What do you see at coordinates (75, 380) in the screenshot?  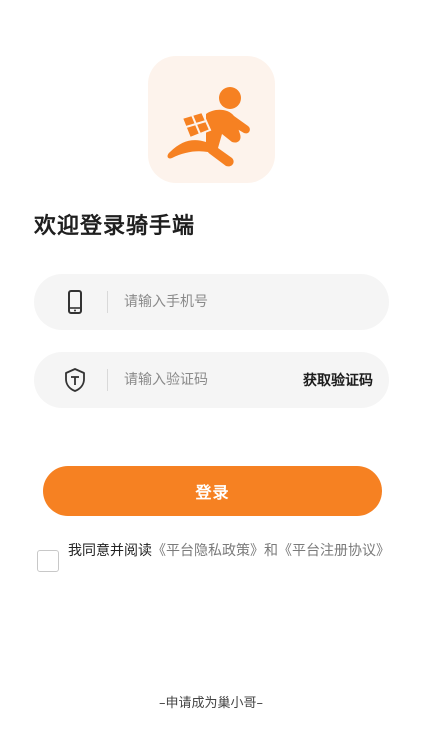 I see `shield-icon` at bounding box center [75, 380].